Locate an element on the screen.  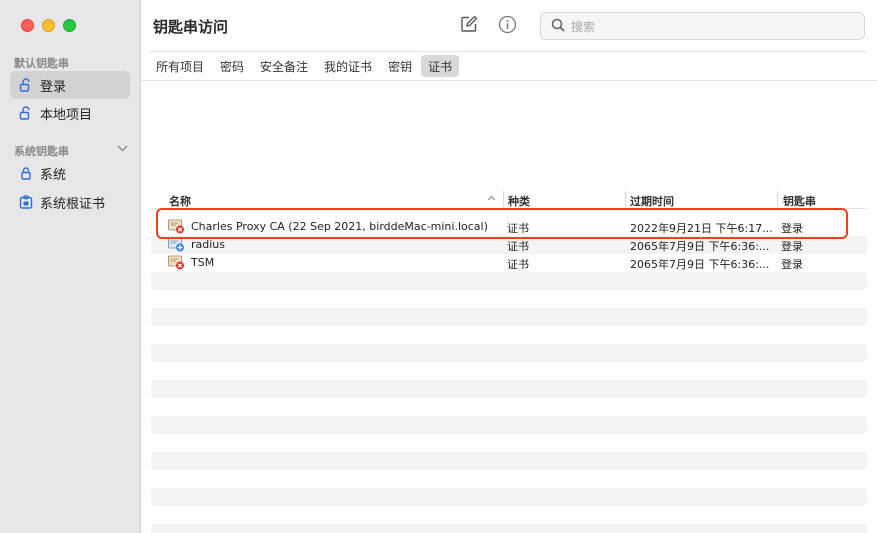
info-button is located at coordinates (507, 26).